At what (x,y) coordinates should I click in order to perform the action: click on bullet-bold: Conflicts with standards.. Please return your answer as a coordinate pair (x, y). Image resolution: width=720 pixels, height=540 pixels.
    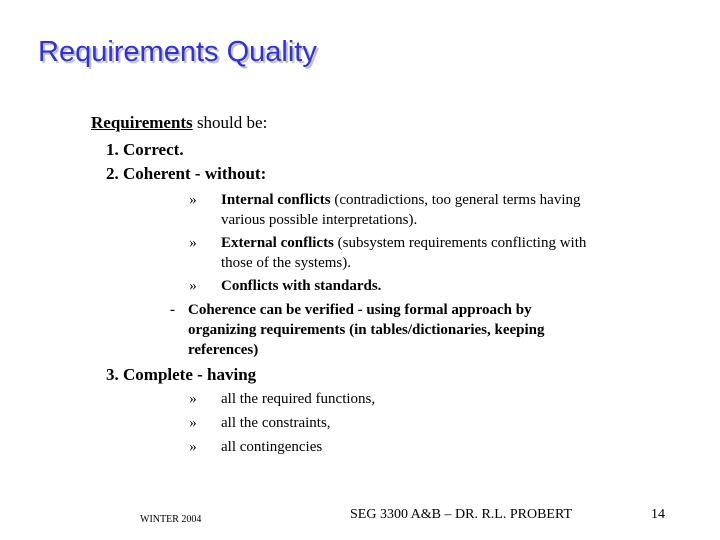
    Looking at the image, I should click on (301, 286).